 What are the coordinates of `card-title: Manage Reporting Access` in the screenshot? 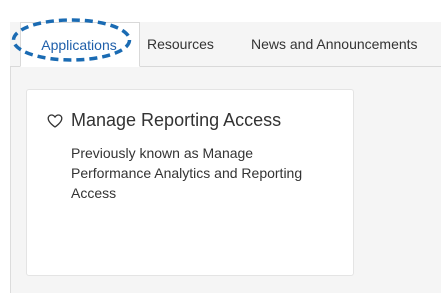 It's located at (176, 120).